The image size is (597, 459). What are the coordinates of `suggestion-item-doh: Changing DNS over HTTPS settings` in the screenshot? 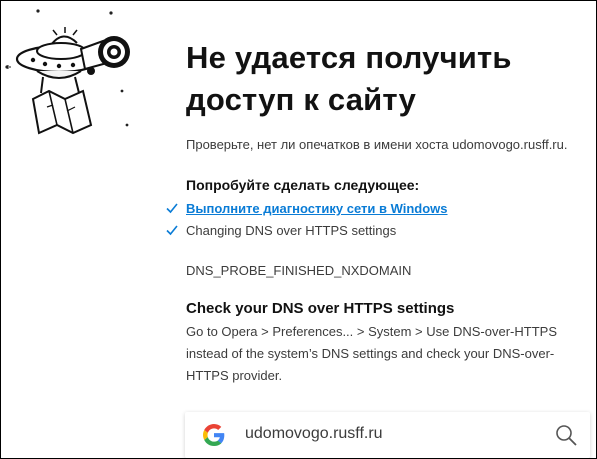 It's located at (307, 233).